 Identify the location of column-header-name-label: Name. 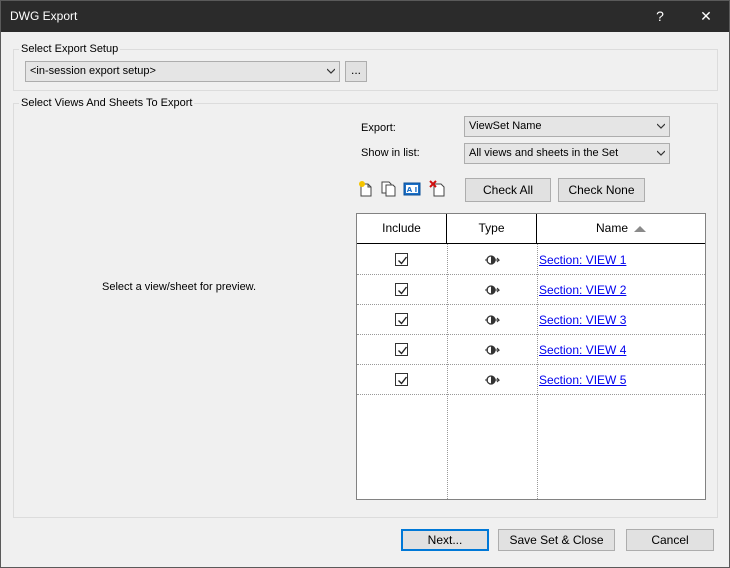
(611, 228).